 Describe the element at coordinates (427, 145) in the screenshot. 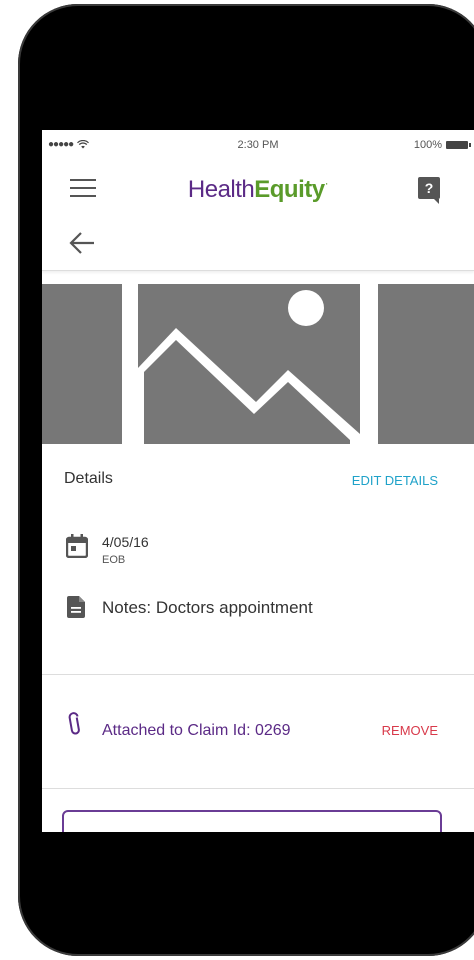

I see `battery-percent: 100%` at that location.